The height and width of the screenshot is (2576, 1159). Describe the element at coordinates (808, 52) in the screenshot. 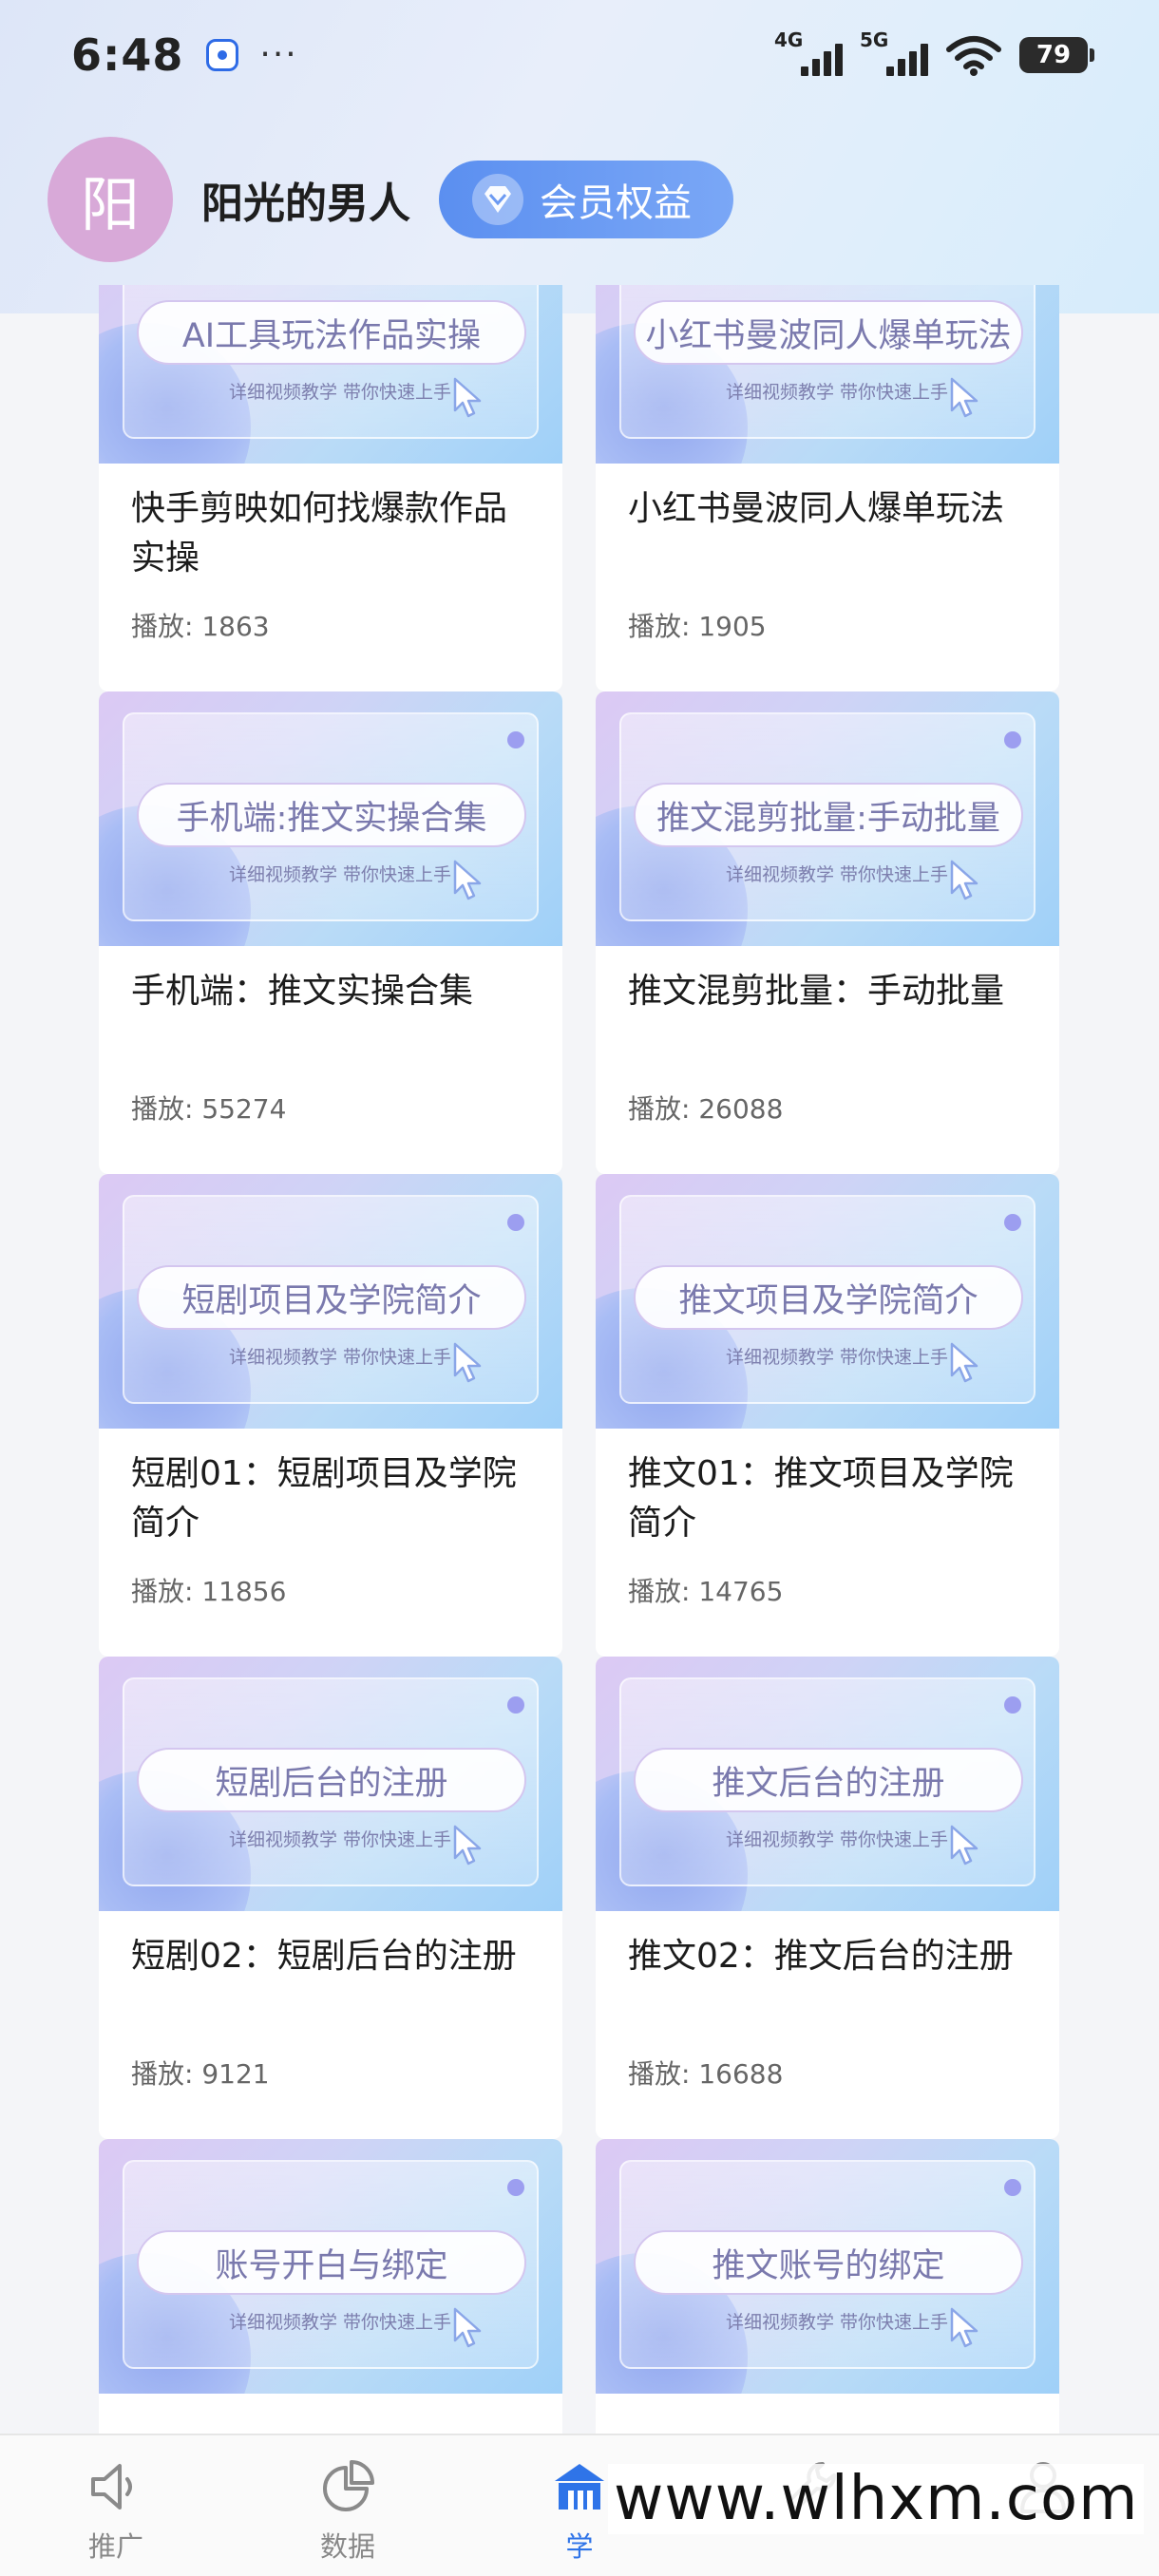

I see `cellular-4g-icon: 4G` at that location.